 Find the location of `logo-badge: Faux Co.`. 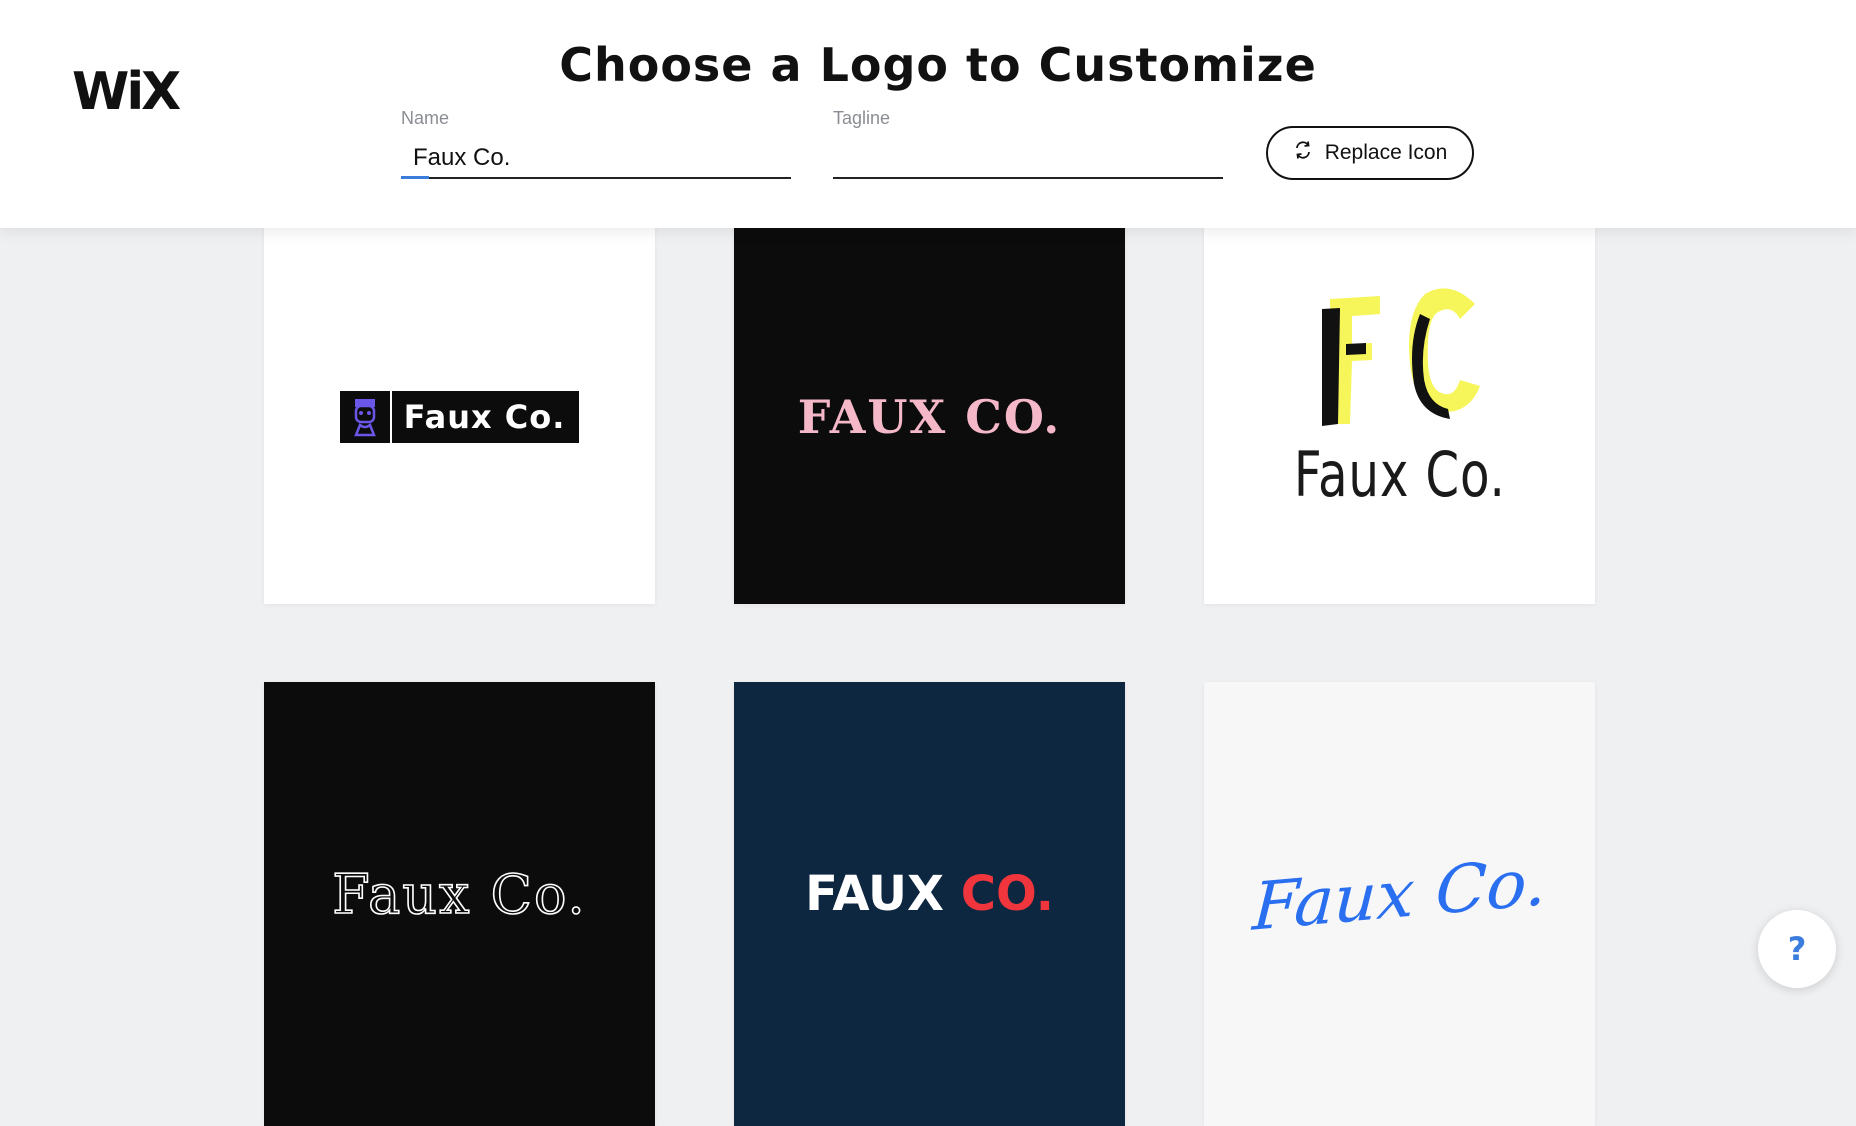

logo-badge: Faux Co. is located at coordinates (459, 417).